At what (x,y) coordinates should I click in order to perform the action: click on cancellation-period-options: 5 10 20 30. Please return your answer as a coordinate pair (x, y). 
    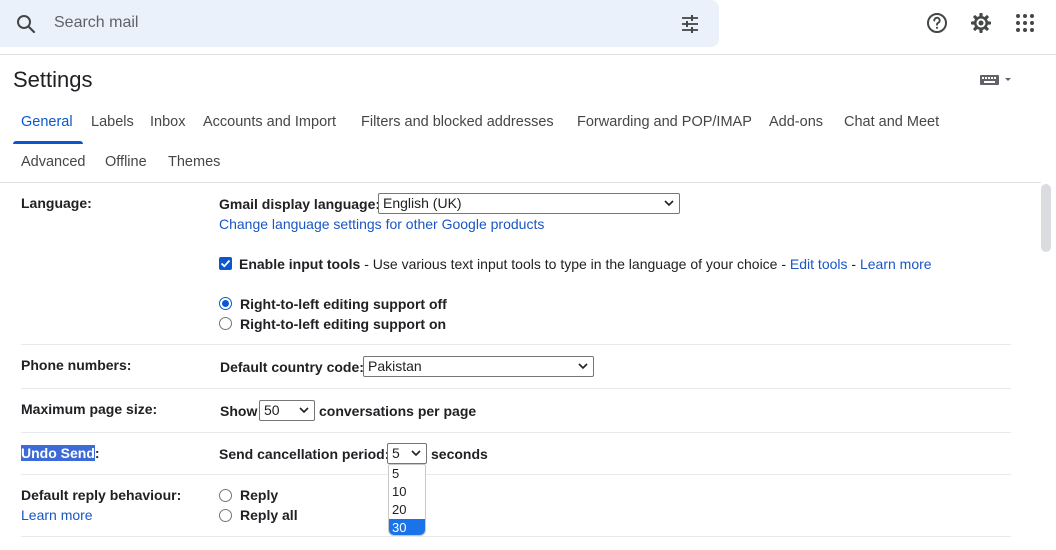
    Looking at the image, I should click on (407, 500).